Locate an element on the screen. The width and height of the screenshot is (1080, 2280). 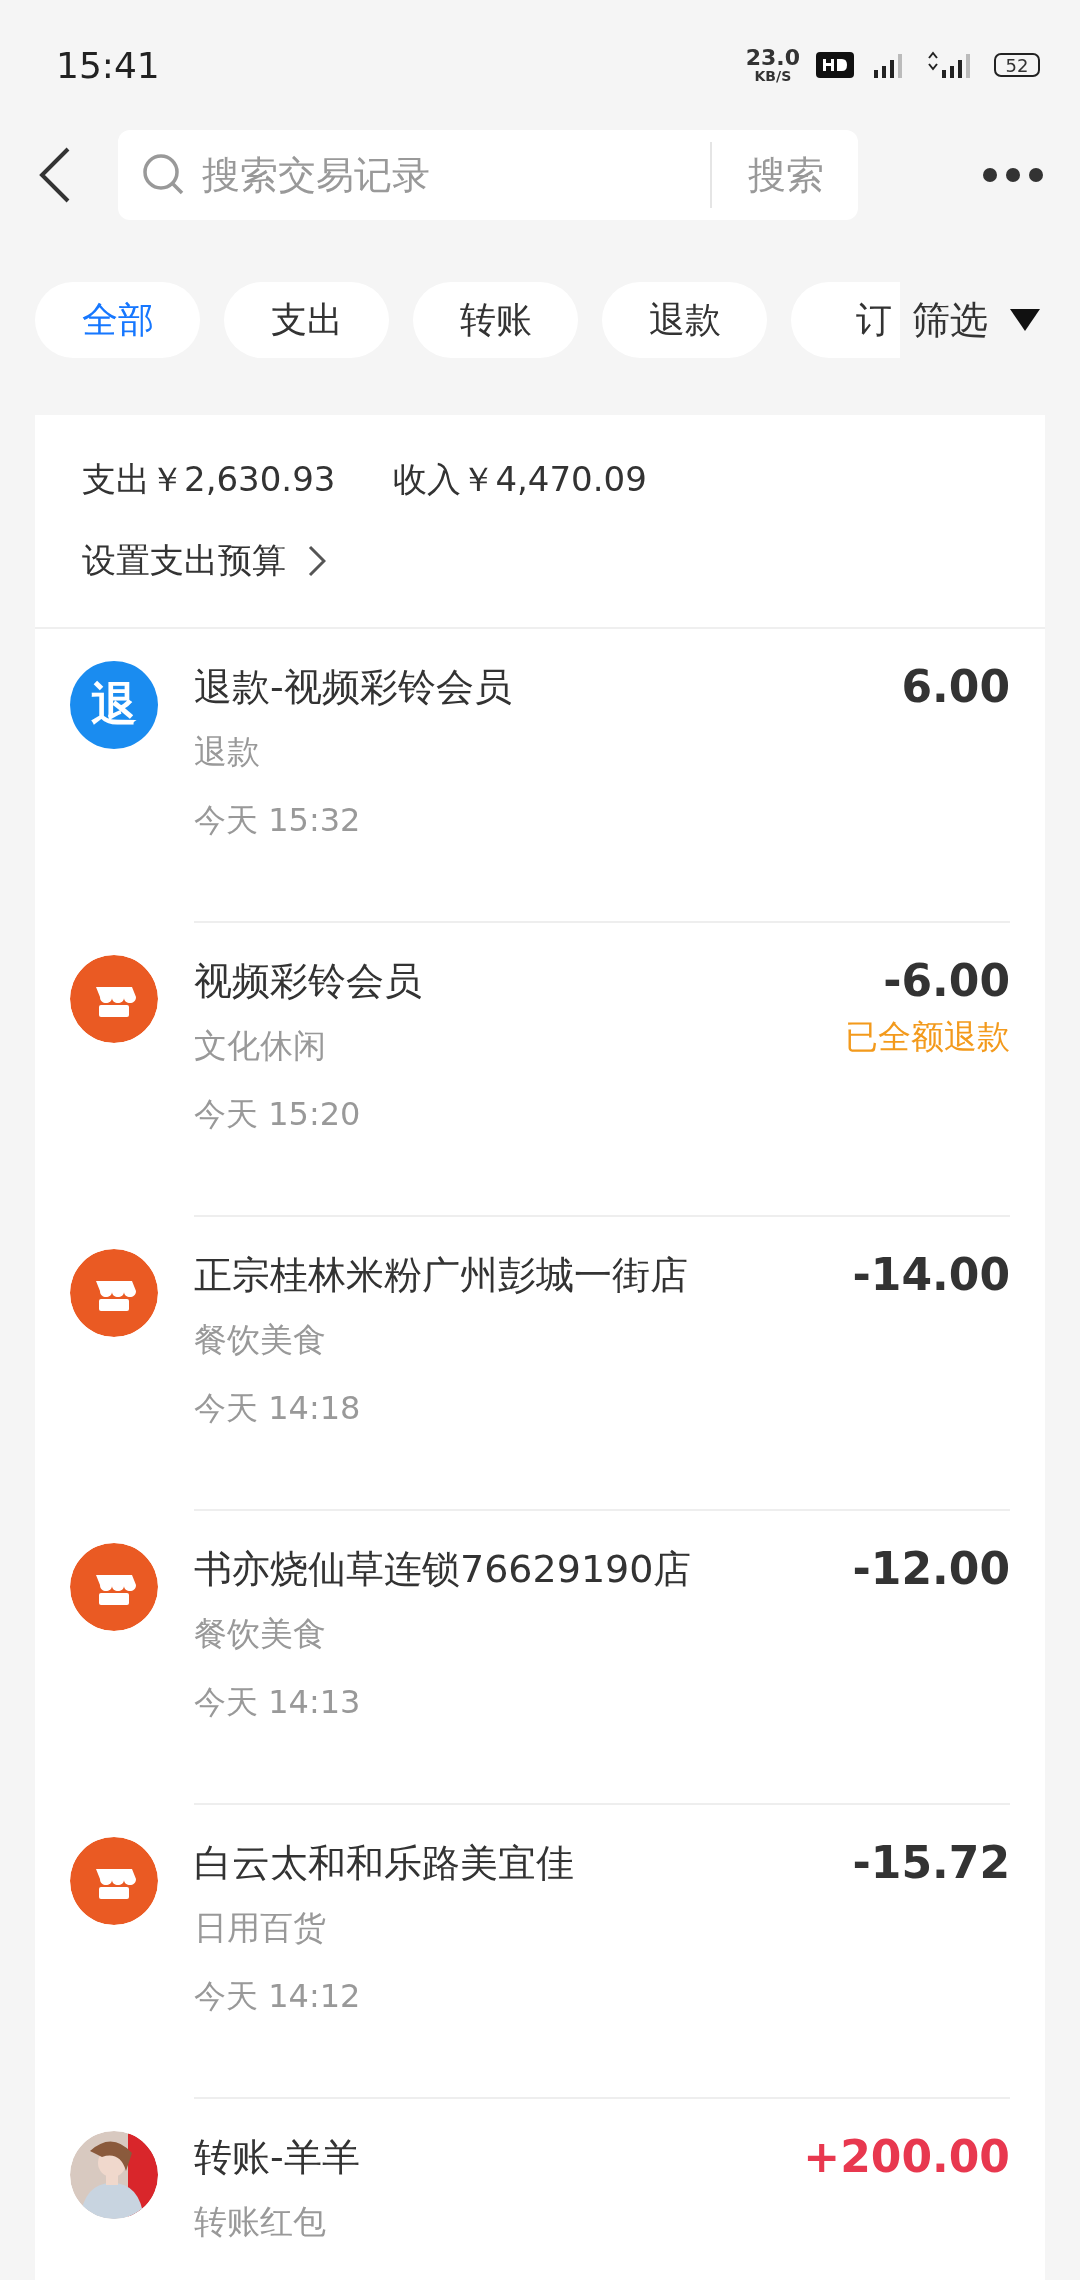
transaction-amount: -14.00 is located at coordinates (931, 1275).